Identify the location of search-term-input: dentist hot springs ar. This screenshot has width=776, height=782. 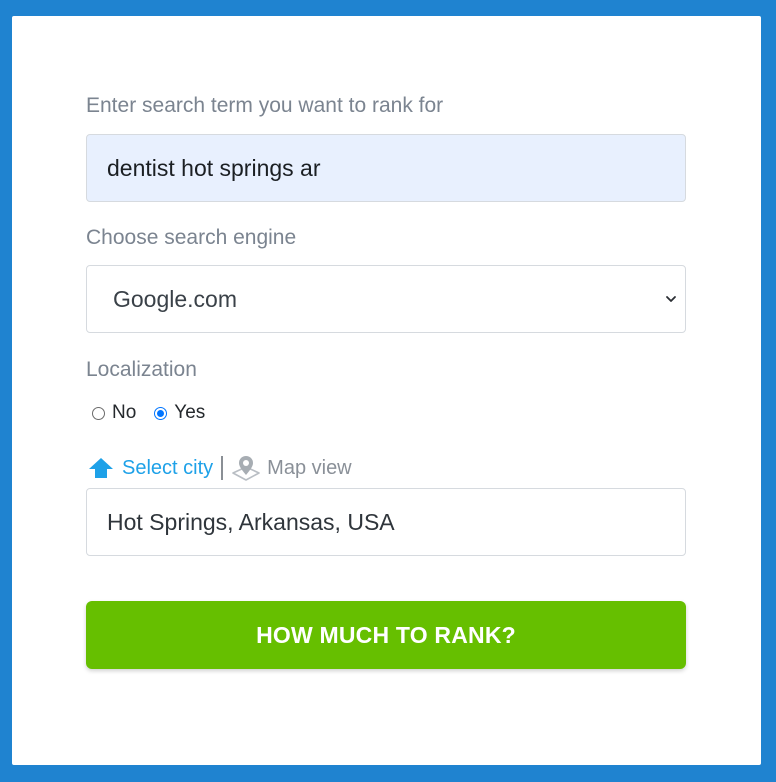
(386, 168).